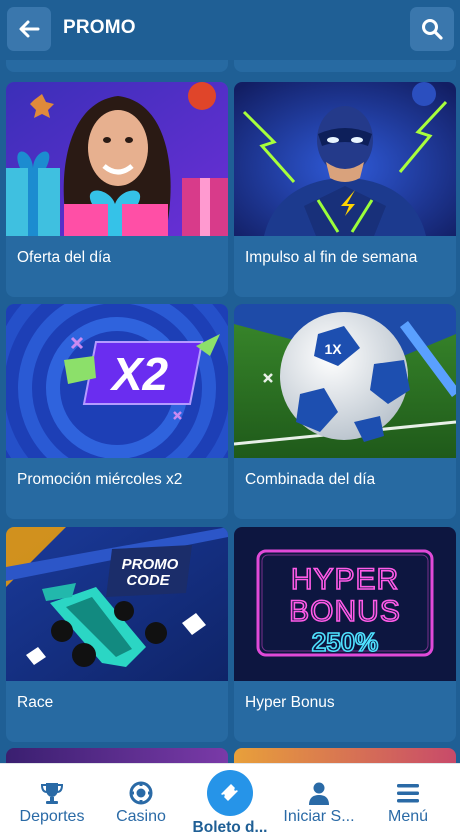  Describe the element at coordinates (290, 702) in the screenshot. I see `promo-card-label: Hyper Bonus` at that location.